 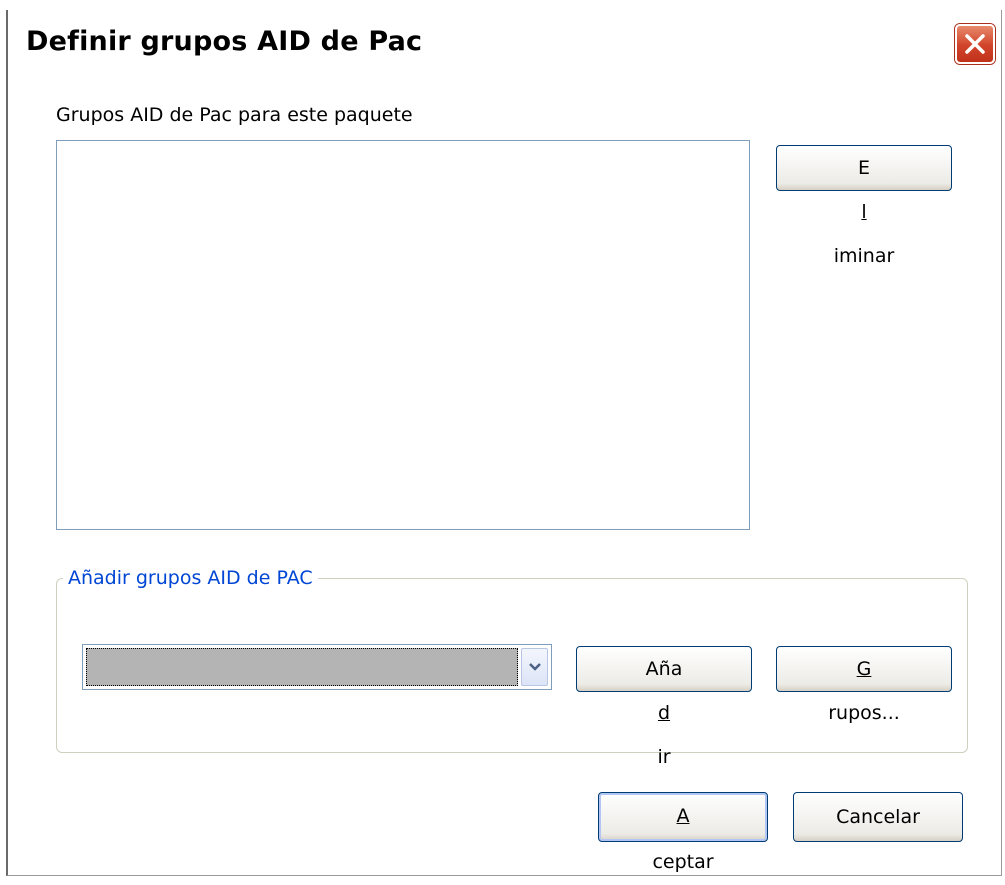 I want to click on close-icon, so click(x=975, y=44).